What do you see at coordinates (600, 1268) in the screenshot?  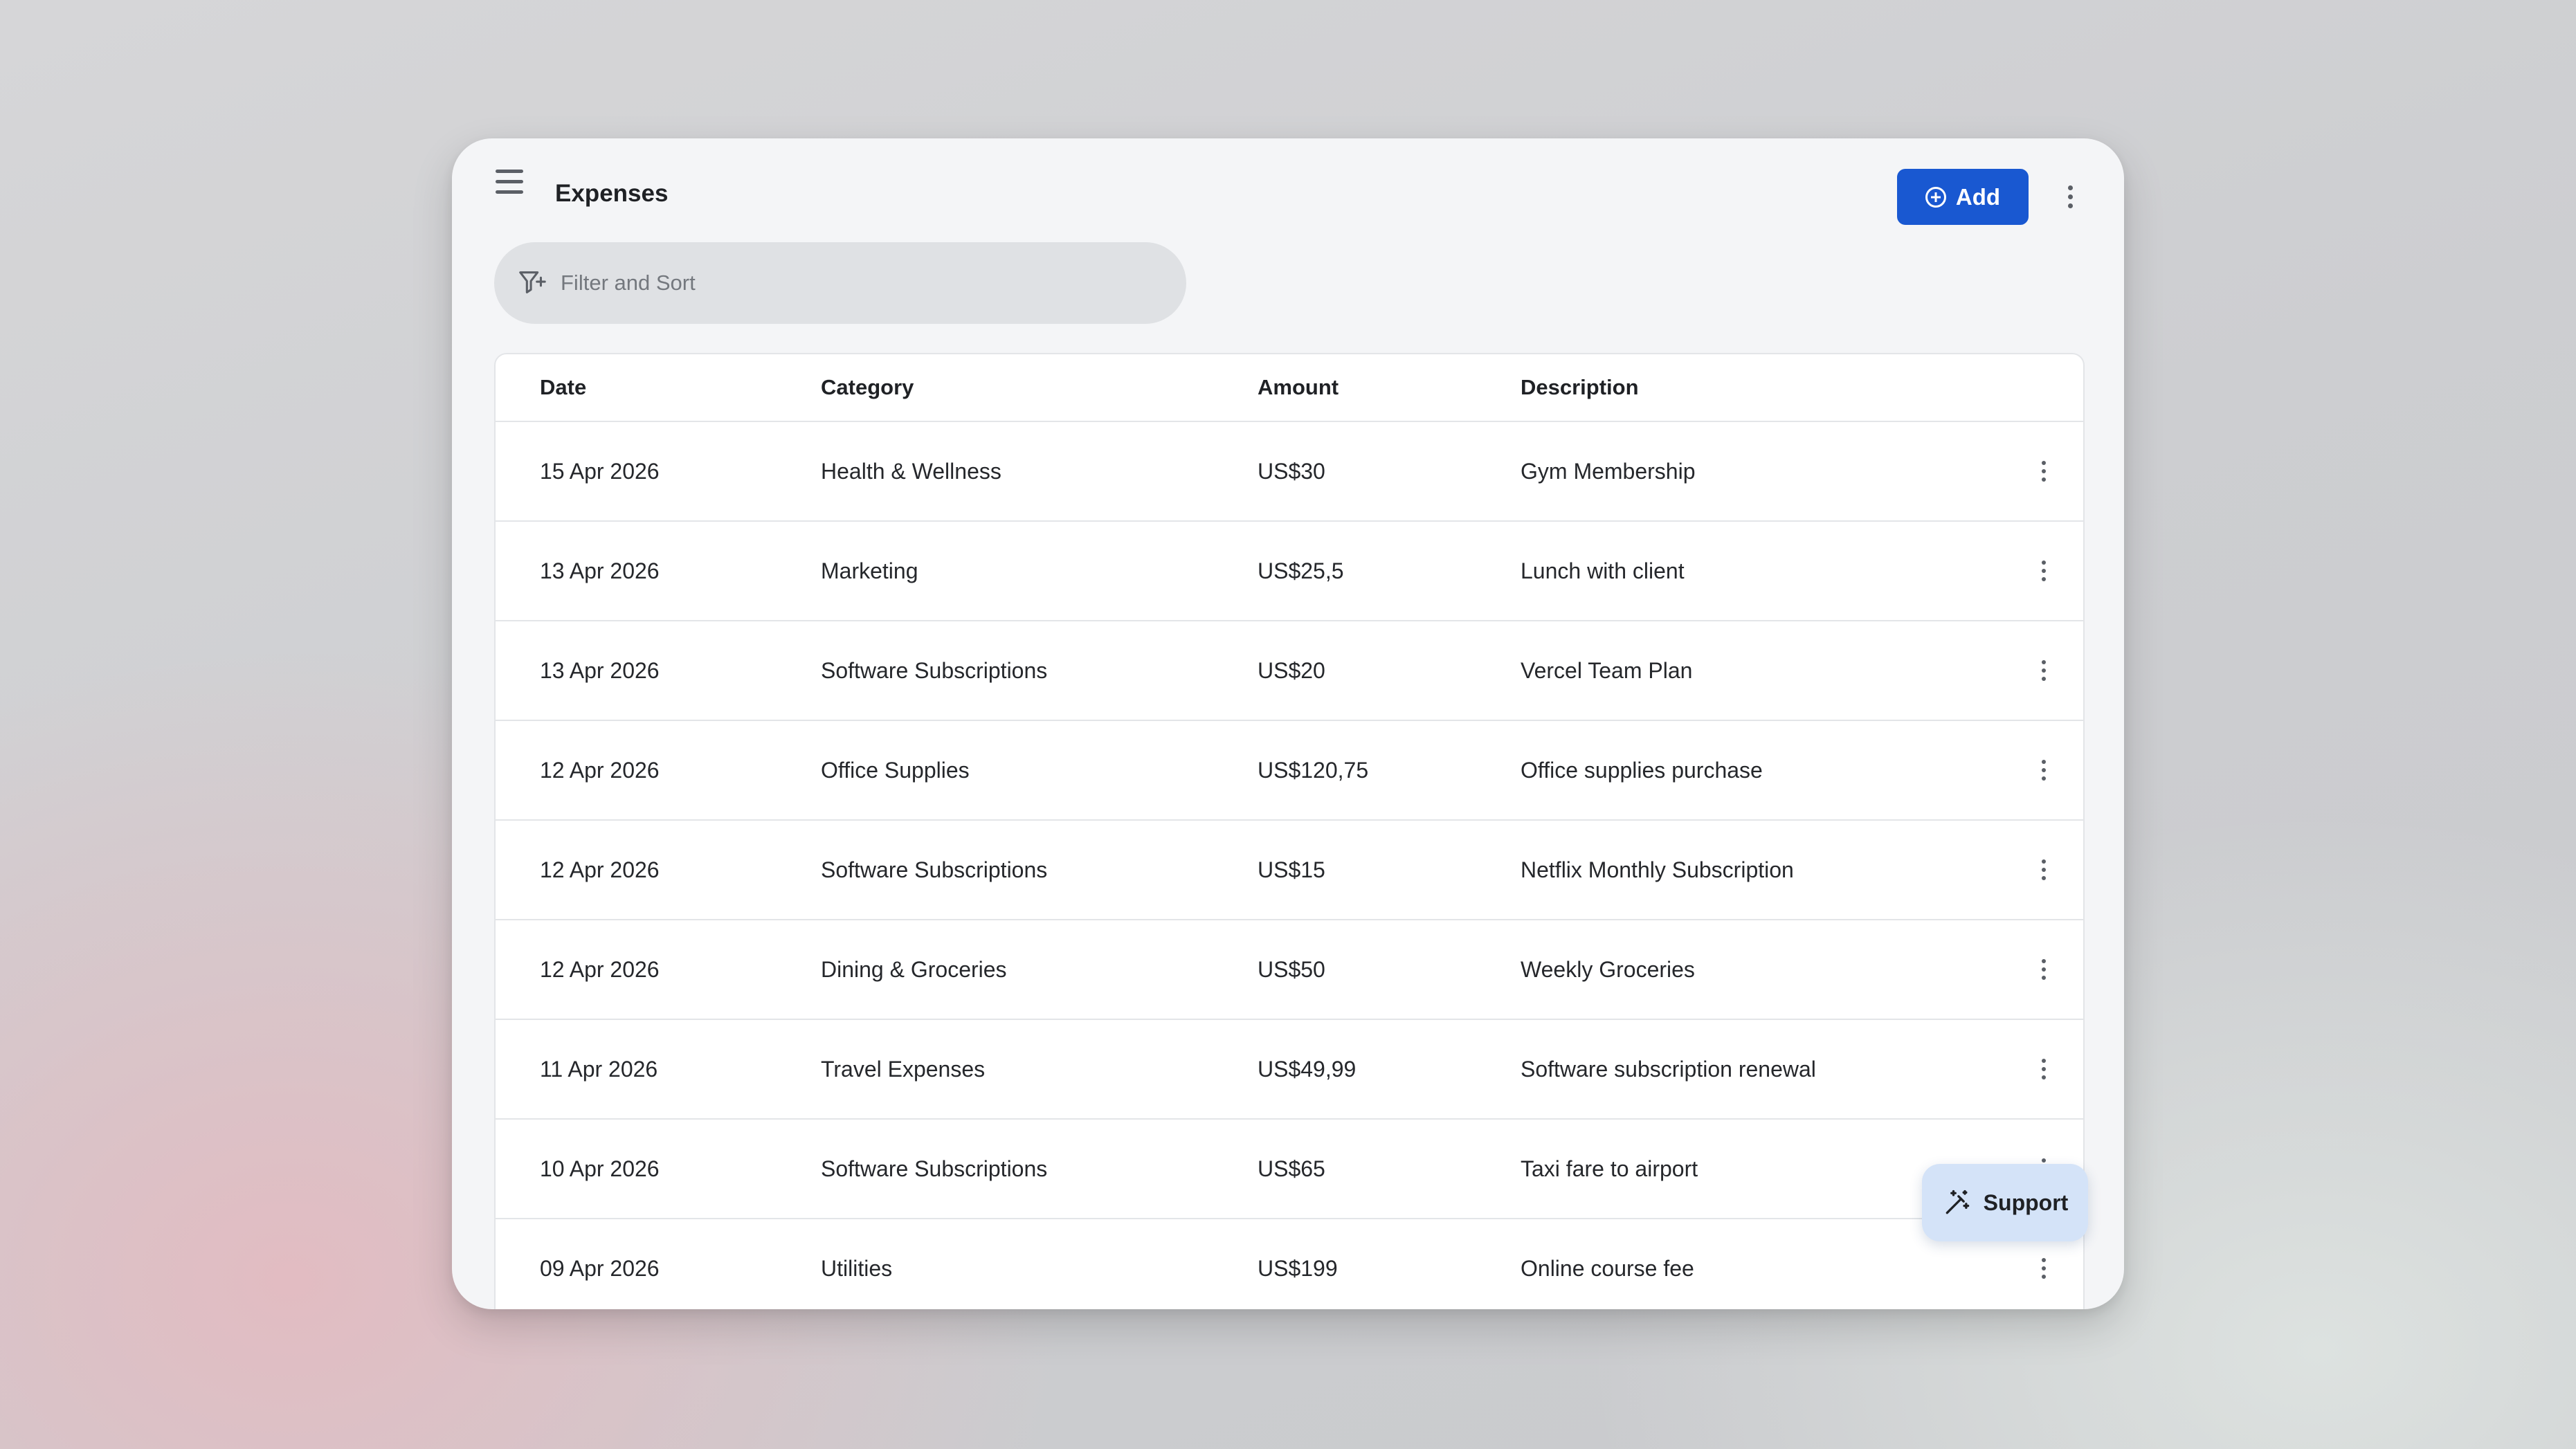 I see `cell-date: 09 Apr 2026` at bounding box center [600, 1268].